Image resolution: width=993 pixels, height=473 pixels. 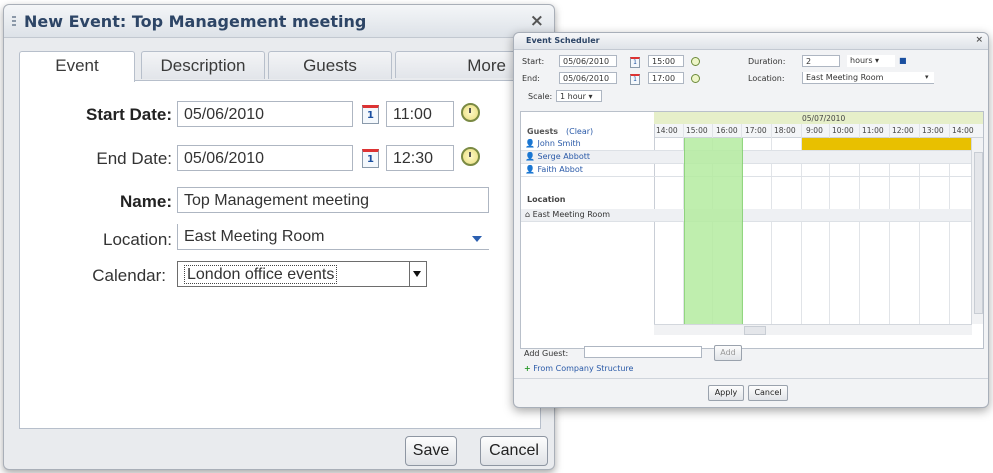 I want to click on guest-name-text: John Smith, so click(x=559, y=143).